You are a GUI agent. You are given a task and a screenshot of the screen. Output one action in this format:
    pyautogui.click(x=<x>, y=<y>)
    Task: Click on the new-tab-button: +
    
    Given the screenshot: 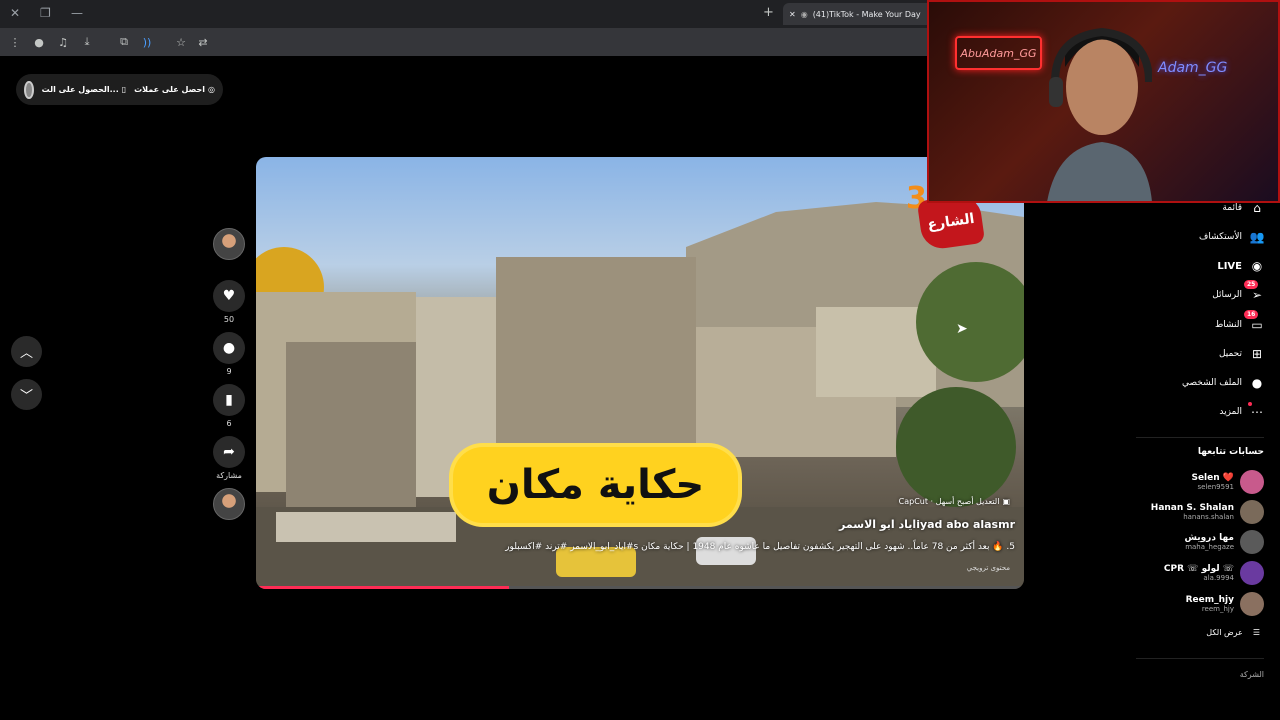 What is the action you would take?
    pyautogui.click(x=768, y=12)
    